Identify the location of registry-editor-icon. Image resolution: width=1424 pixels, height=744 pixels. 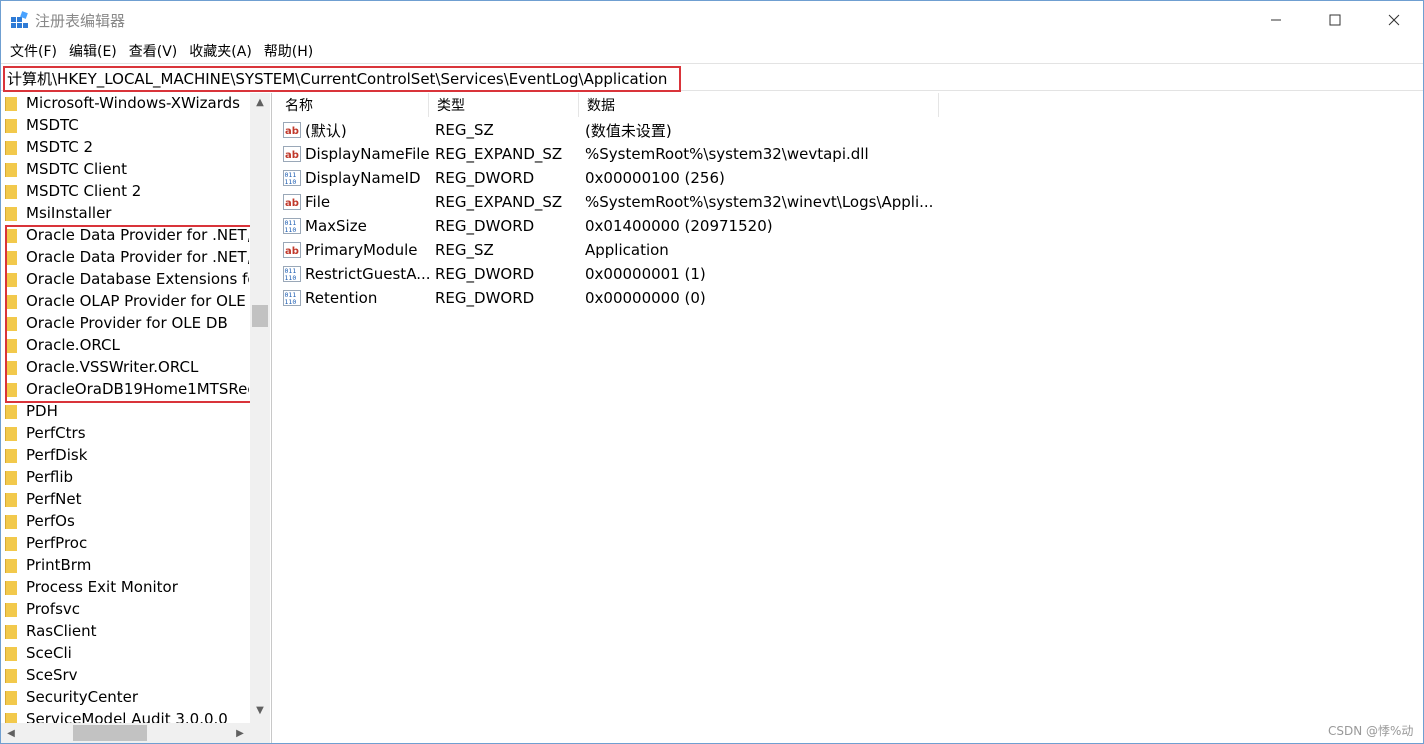
(19, 19).